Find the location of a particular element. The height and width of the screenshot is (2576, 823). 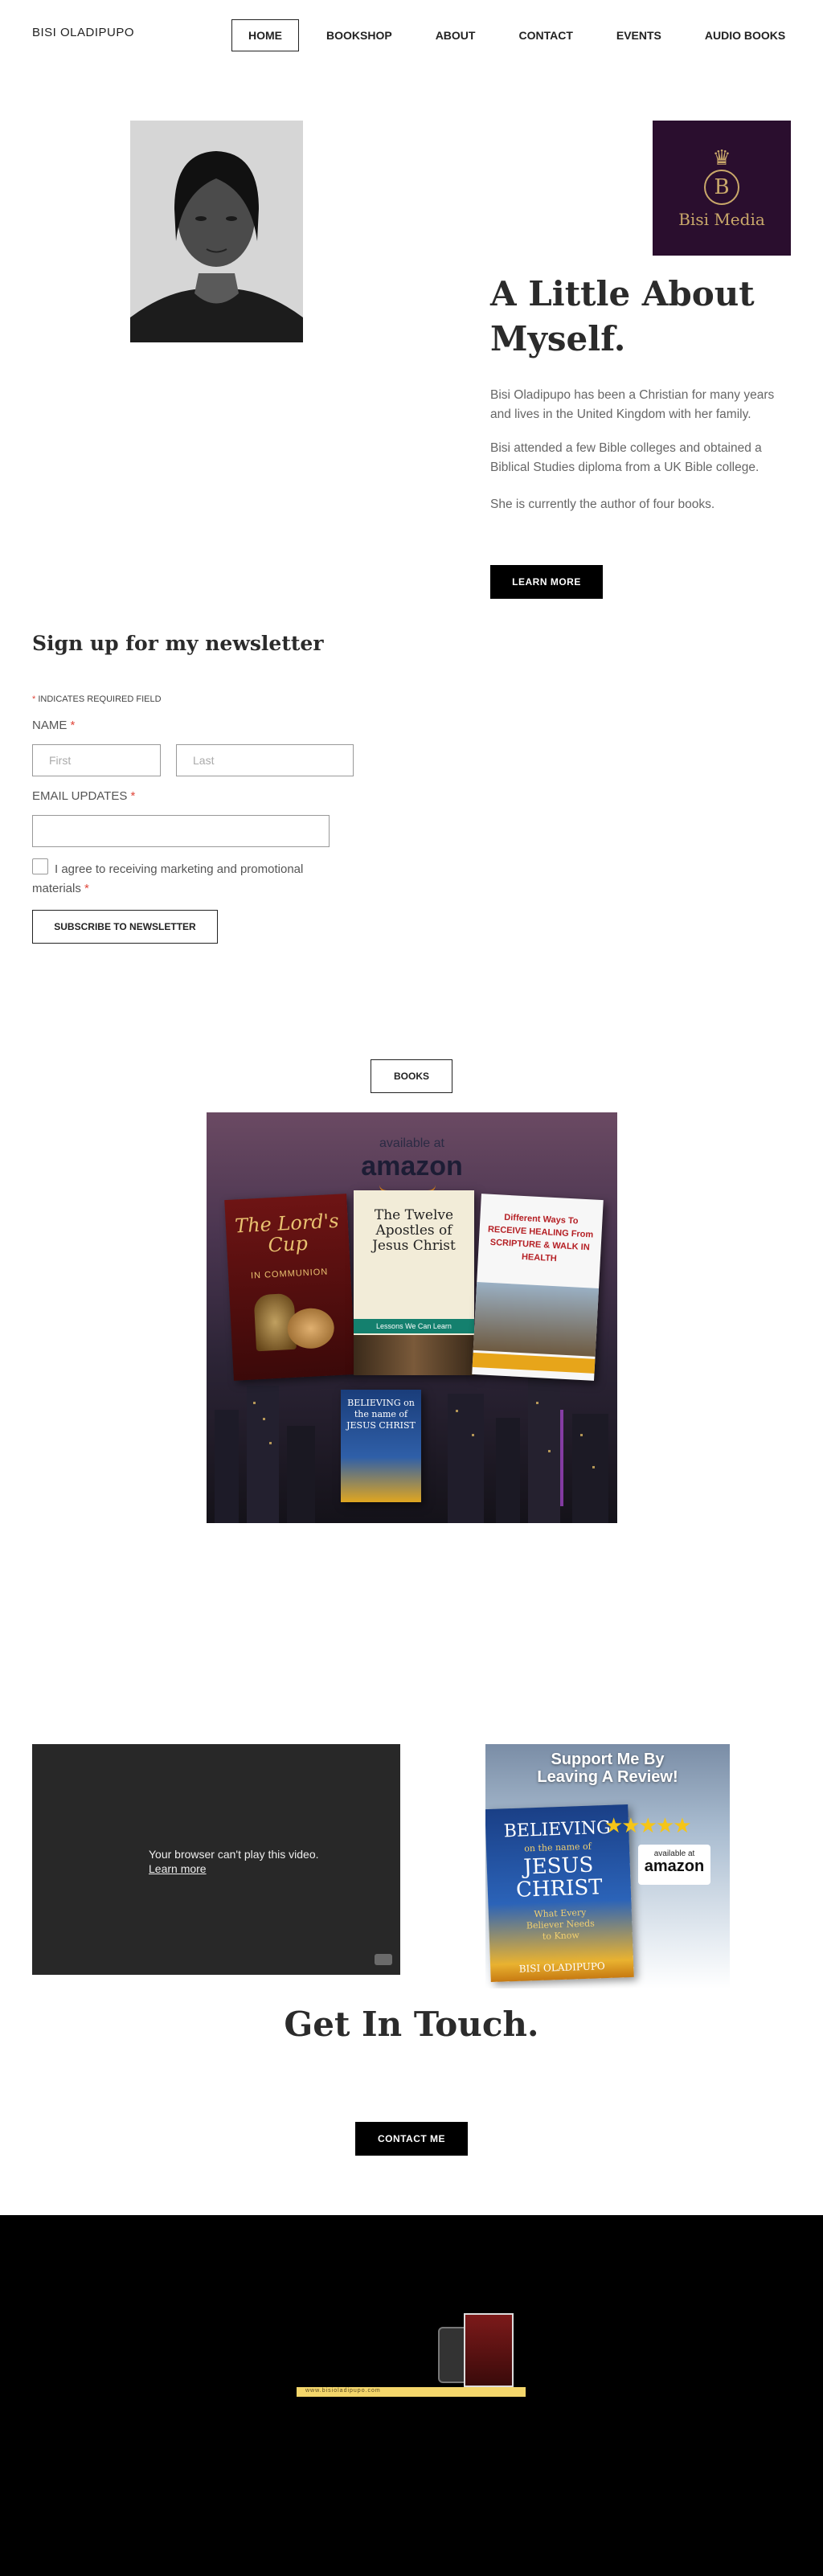

review-amazon-badge: available at amazon is located at coordinates (674, 1865).